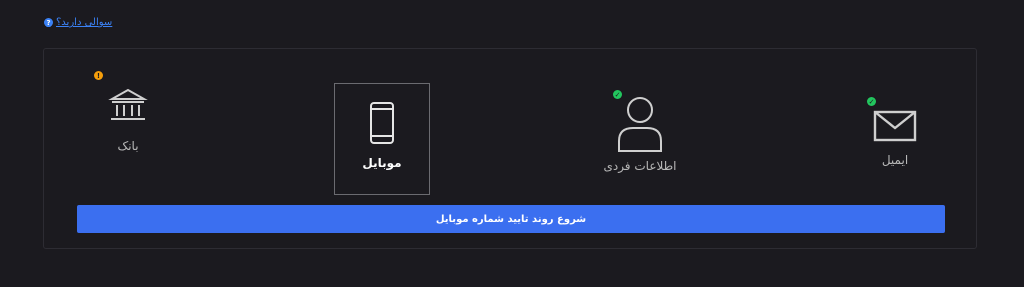 The image size is (1024, 287). I want to click on help-link: ? سوالی دارید؟, so click(78, 22).